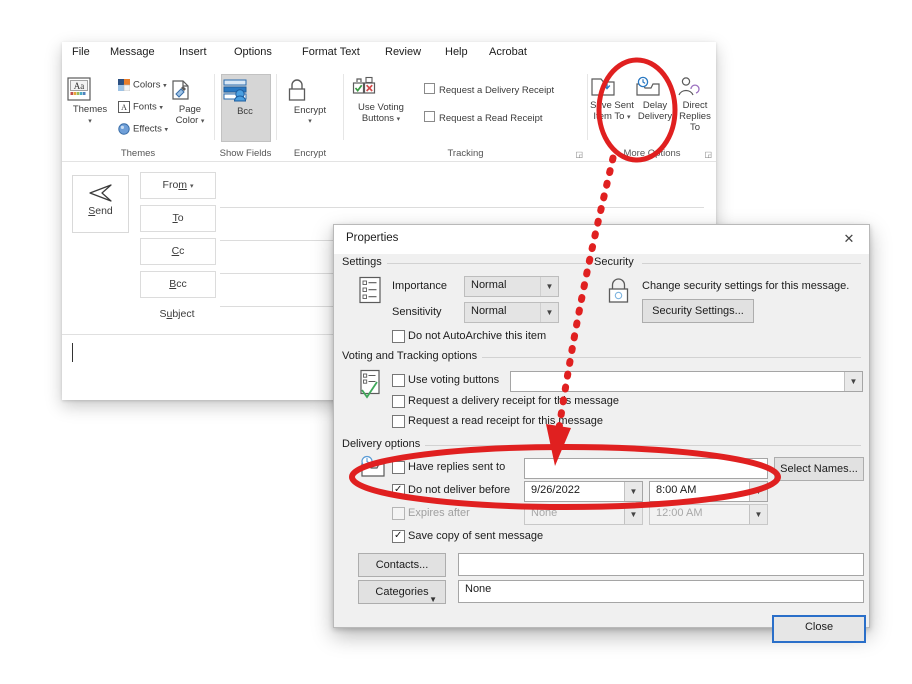  What do you see at coordinates (544, 513) in the screenshot?
I see `expires-after-date-value: None` at bounding box center [544, 513].